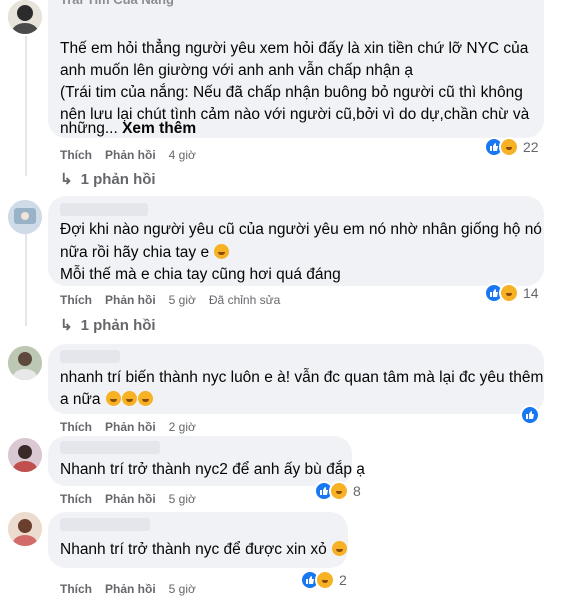 This screenshot has width=580, height=601. I want to click on reaction-summary: 2, so click(323, 580).